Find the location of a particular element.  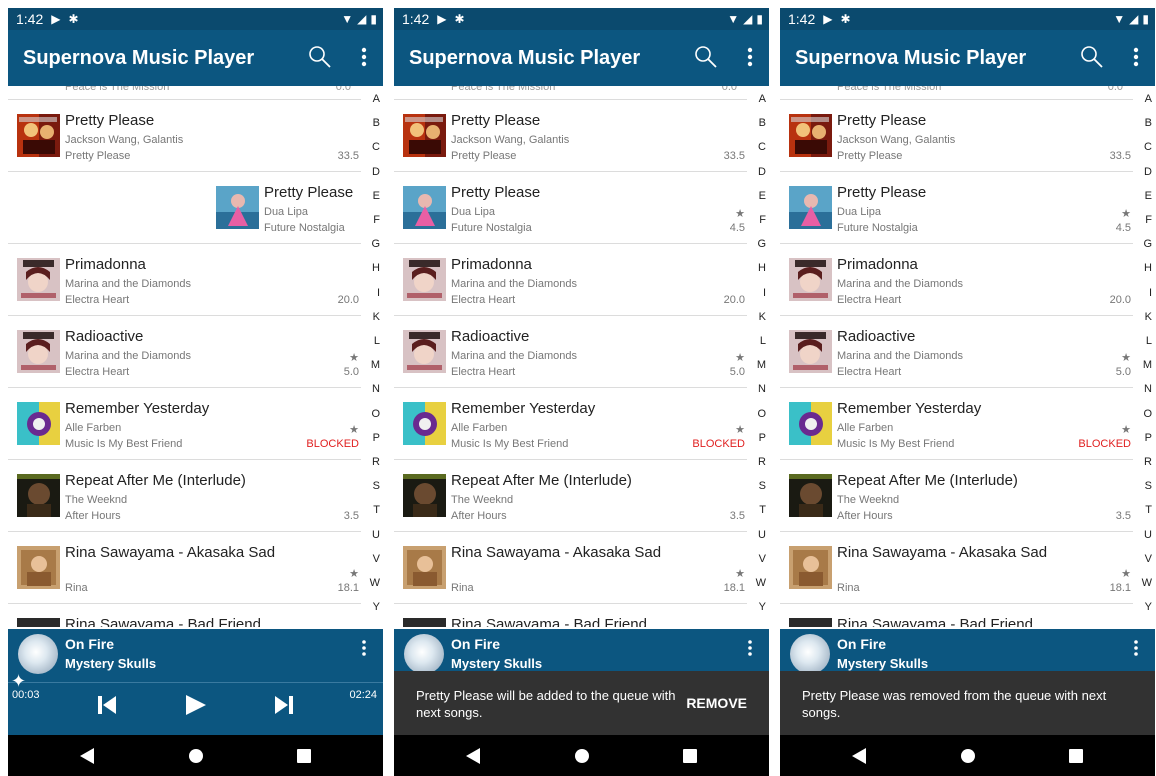

alphabet-letter: W is located at coordinates (761, 583).